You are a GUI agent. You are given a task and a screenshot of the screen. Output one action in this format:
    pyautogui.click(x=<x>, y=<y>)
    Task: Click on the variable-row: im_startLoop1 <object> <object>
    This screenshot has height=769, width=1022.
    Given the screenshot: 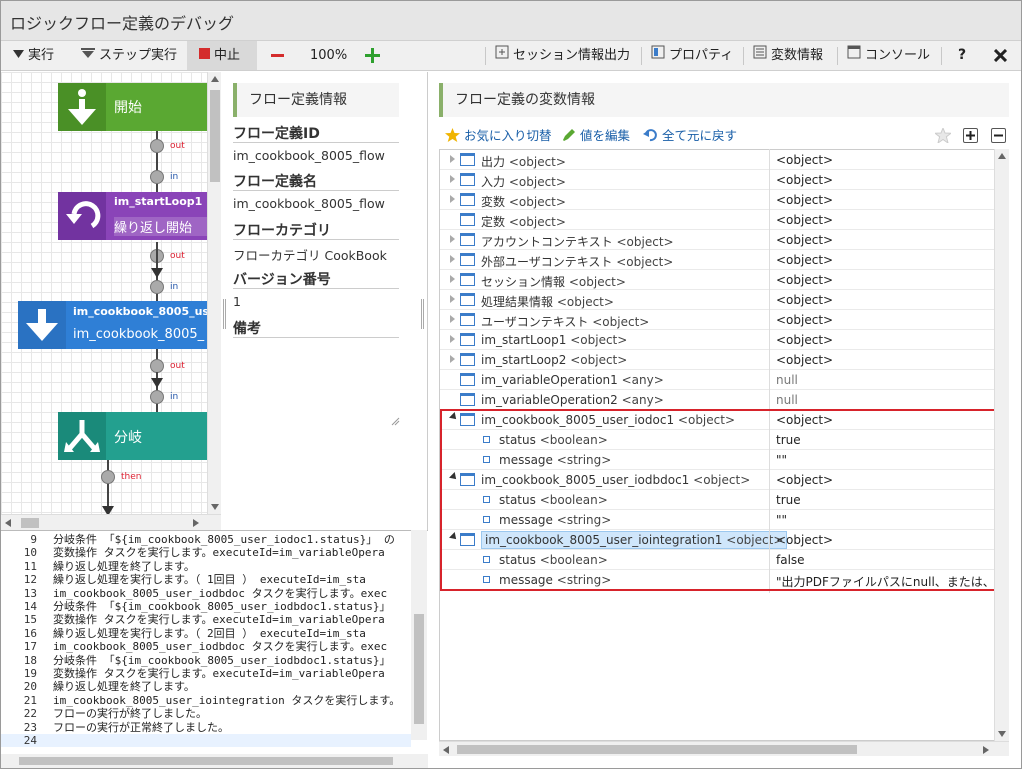 What is the action you would take?
    pyautogui.click(x=724, y=340)
    